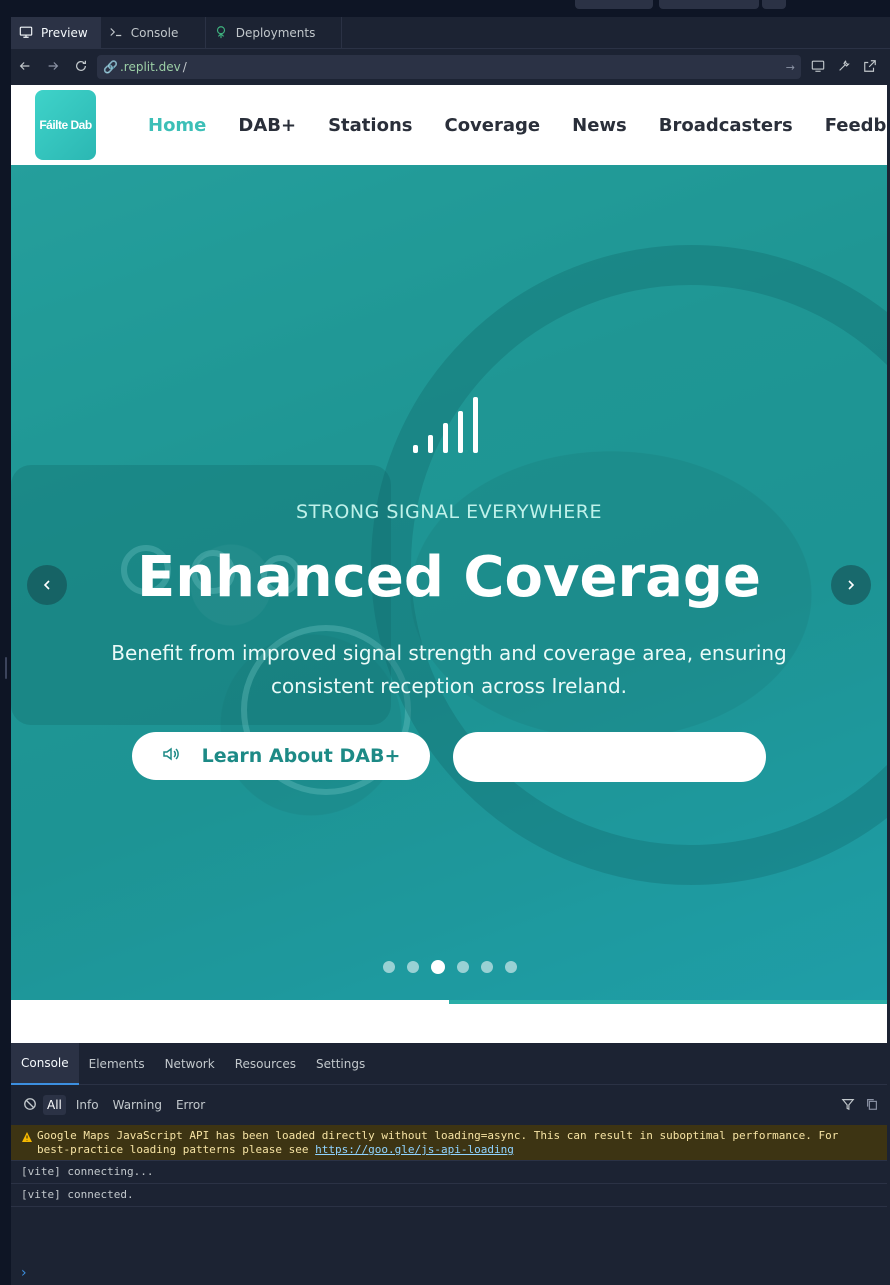 This screenshot has width=890, height=1285. Describe the element at coordinates (110, 67) in the screenshot. I see `link-icon: 🔗` at that location.